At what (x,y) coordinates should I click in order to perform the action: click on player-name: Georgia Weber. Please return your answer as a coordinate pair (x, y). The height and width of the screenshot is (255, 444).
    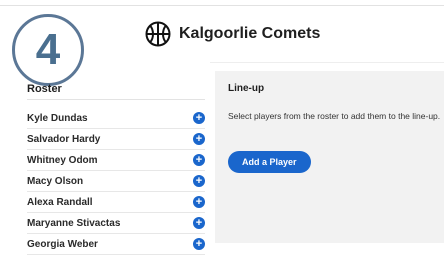
    Looking at the image, I should click on (62, 244).